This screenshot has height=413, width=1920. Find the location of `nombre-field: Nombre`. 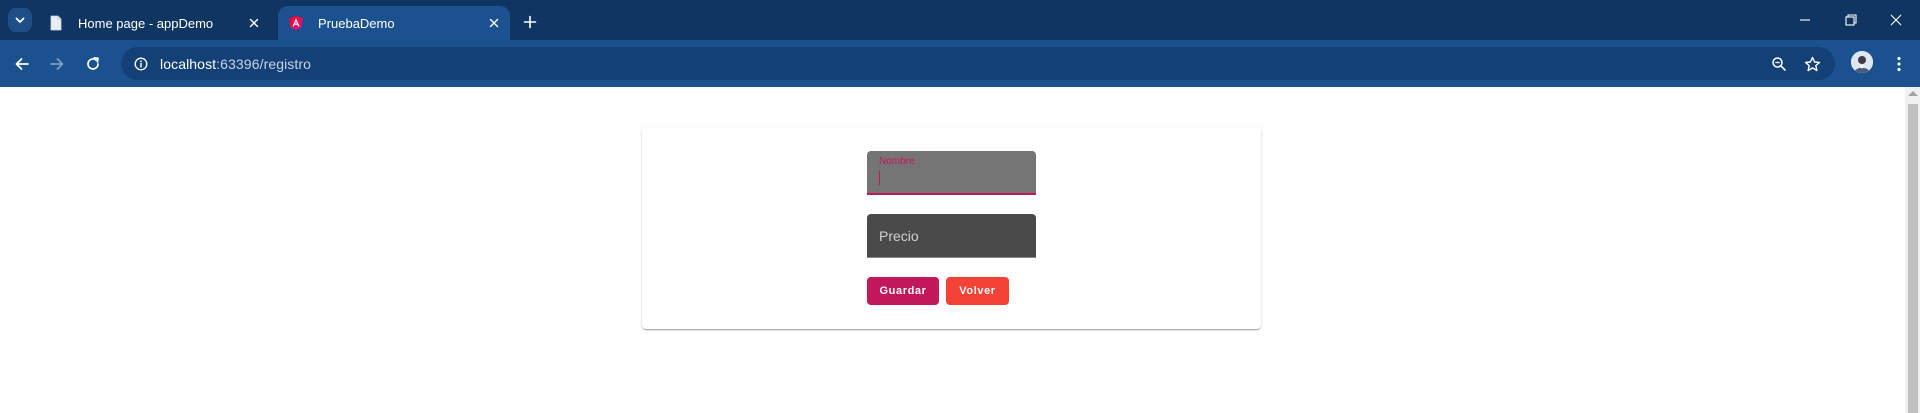

nombre-field: Nombre is located at coordinates (951, 173).